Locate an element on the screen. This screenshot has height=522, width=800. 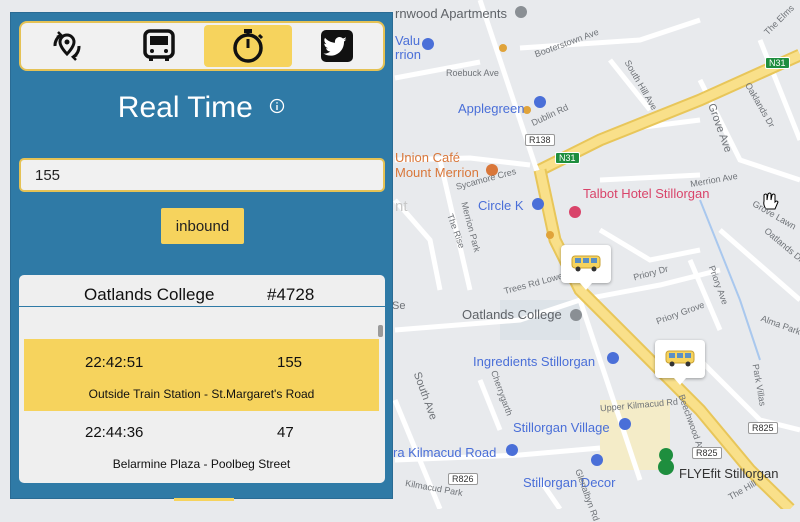
real-time-button is located at coordinates (248, 46).